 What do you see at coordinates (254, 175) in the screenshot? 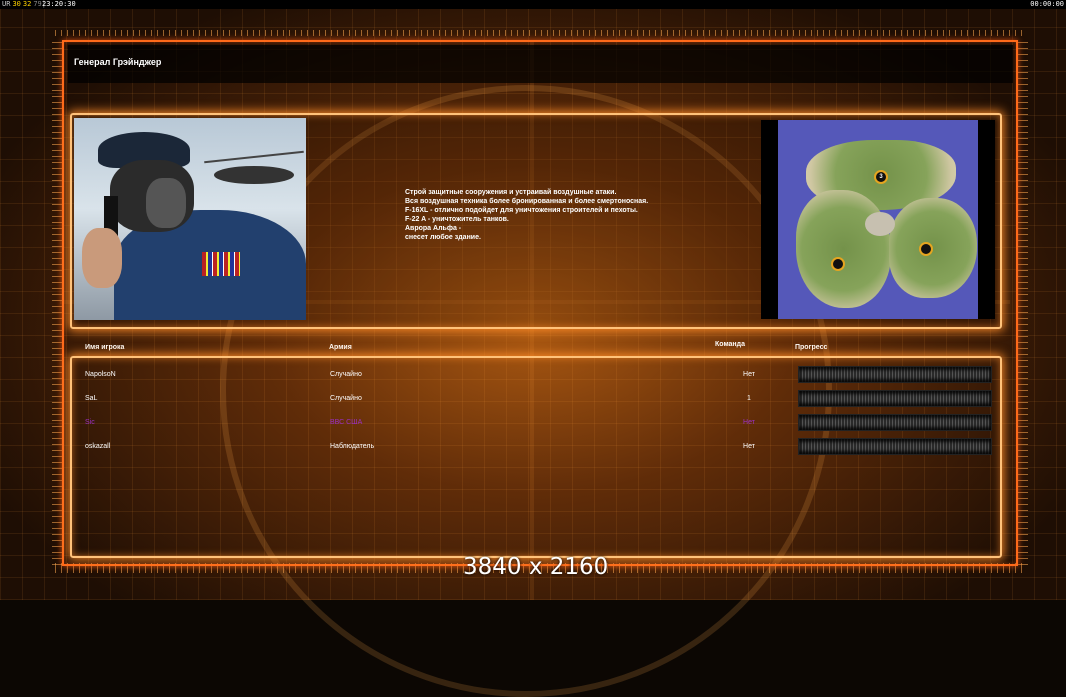
I see `helicopter-image` at bounding box center [254, 175].